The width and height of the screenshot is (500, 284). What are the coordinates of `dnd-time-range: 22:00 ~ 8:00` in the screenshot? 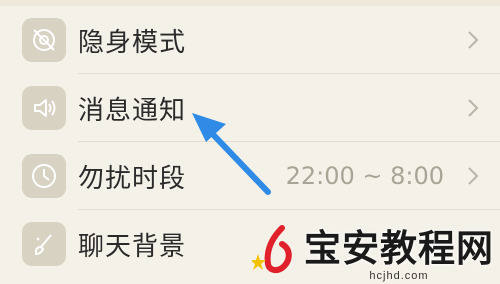 It's located at (364, 176).